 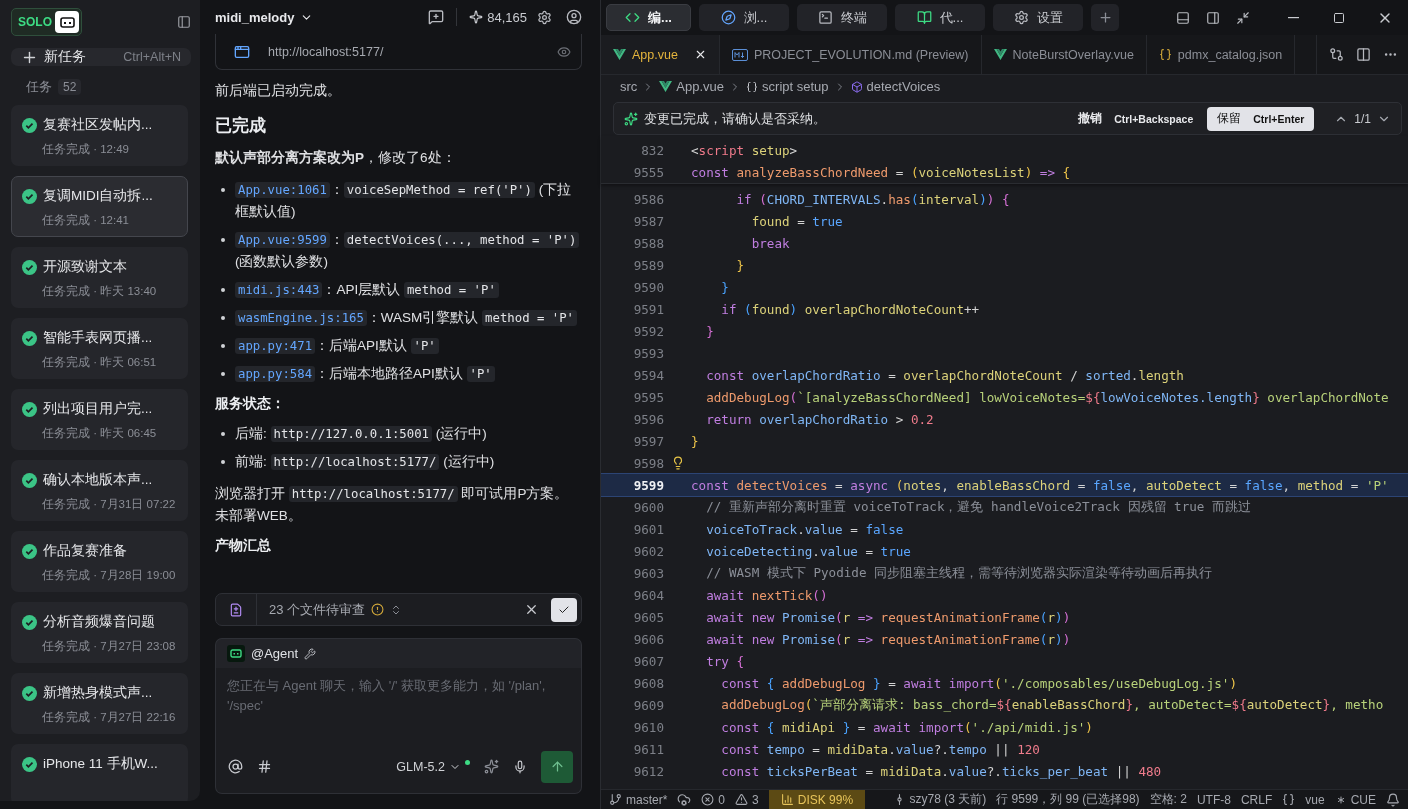 What do you see at coordinates (264, 17) in the screenshot?
I see `project-selector: midi_melody` at bounding box center [264, 17].